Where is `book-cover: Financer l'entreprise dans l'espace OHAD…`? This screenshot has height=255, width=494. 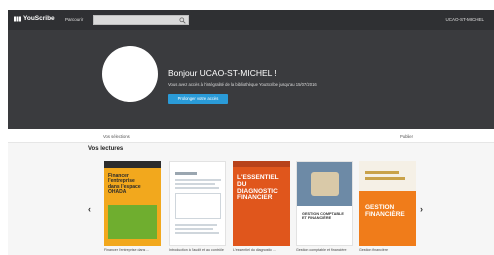 book-cover: Financer l'entreprise dans l'espace OHAD… is located at coordinates (132, 203).